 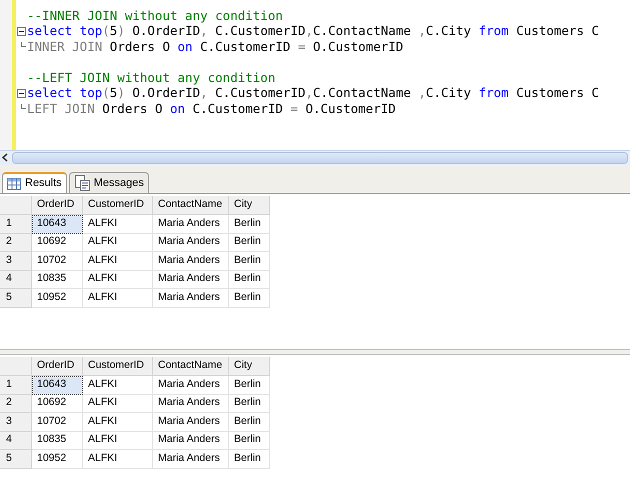 What do you see at coordinates (5, 157) in the screenshot?
I see `scroll-left-icon` at bounding box center [5, 157].